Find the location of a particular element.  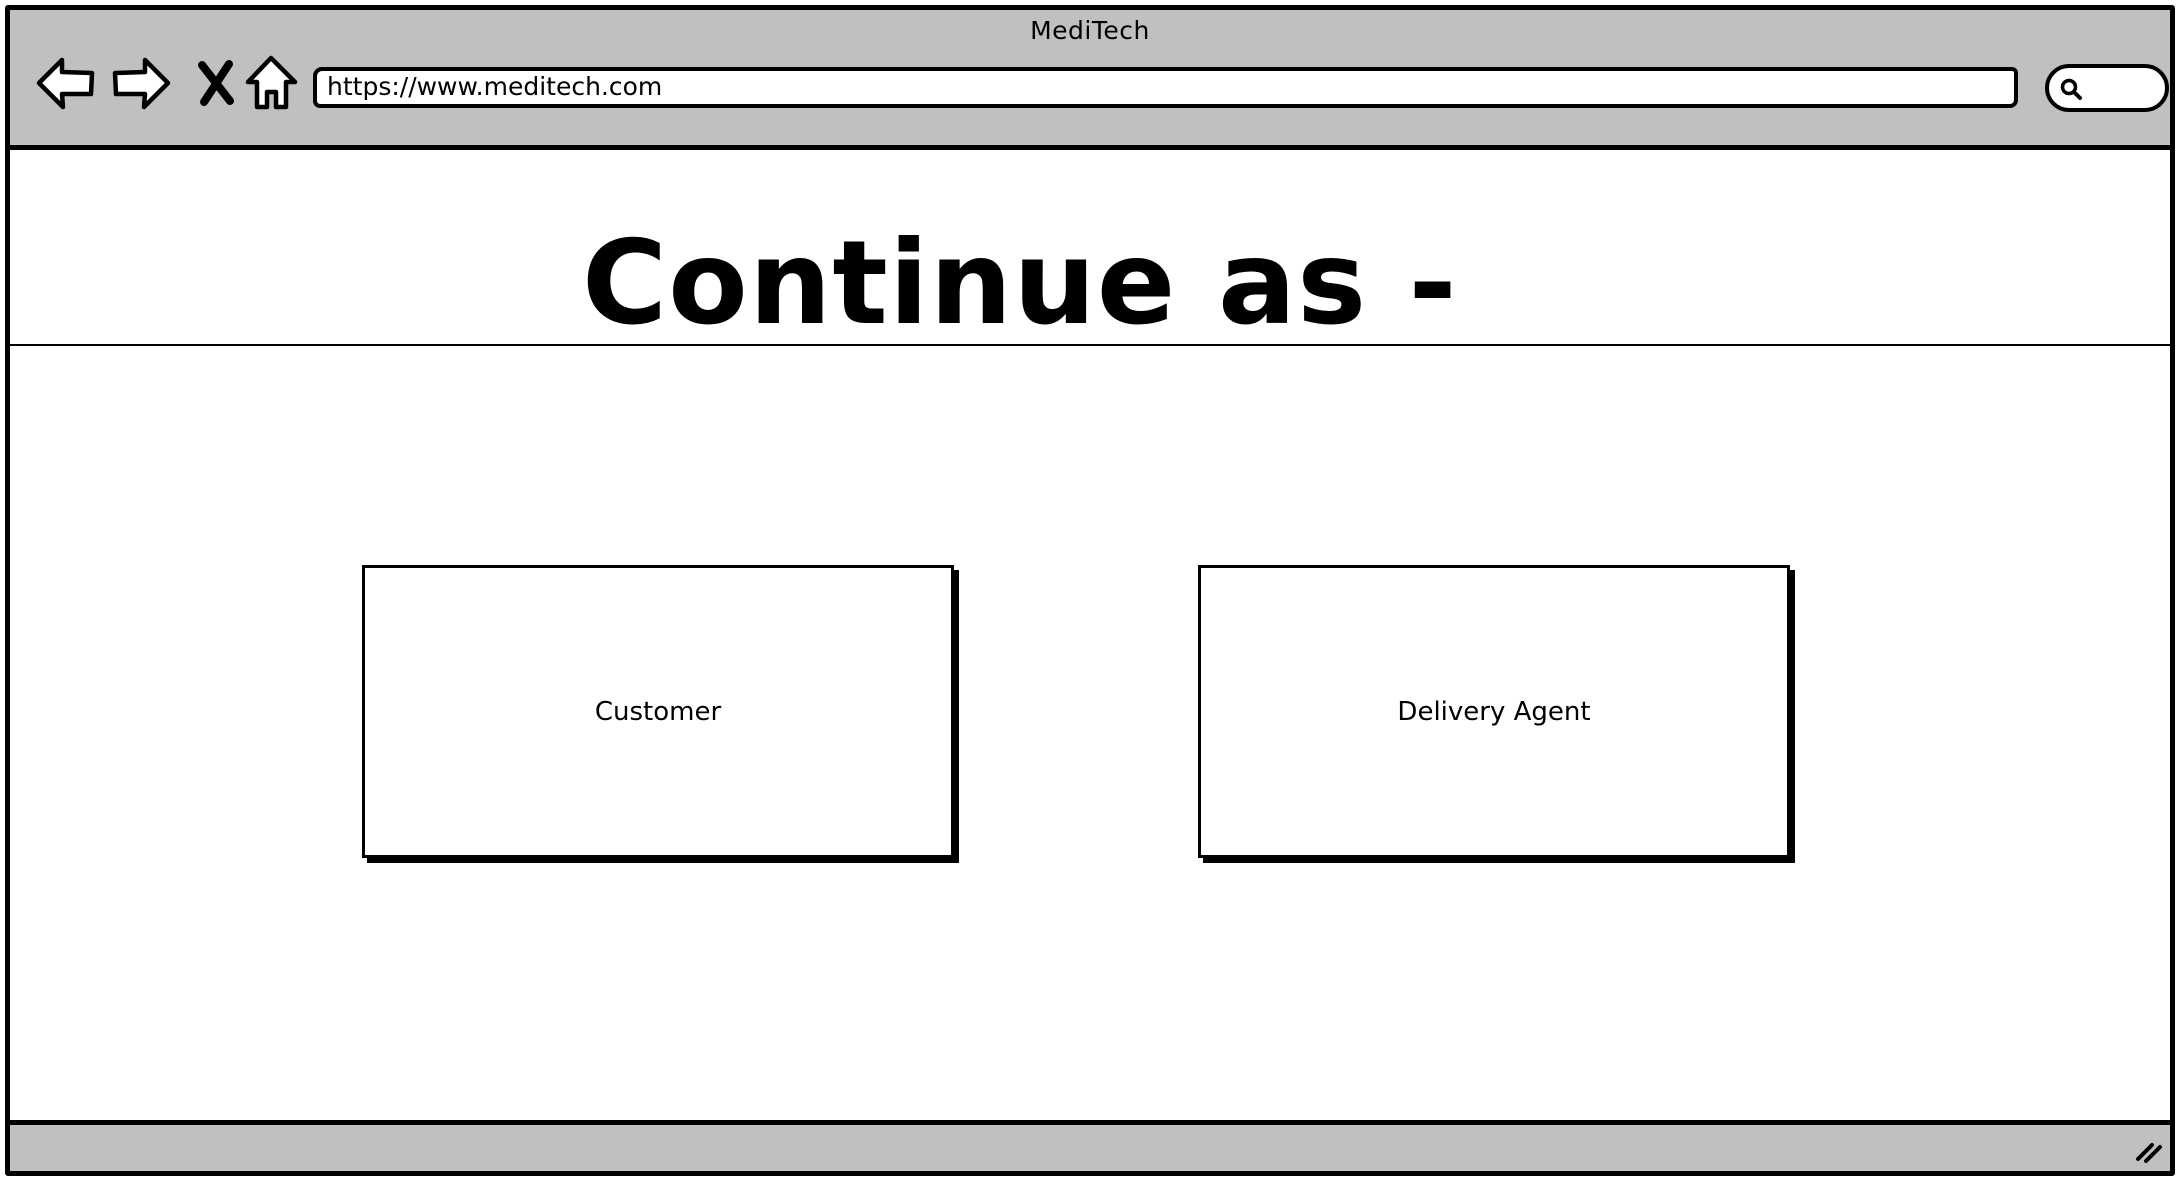

close-icon is located at coordinates (216, 83).